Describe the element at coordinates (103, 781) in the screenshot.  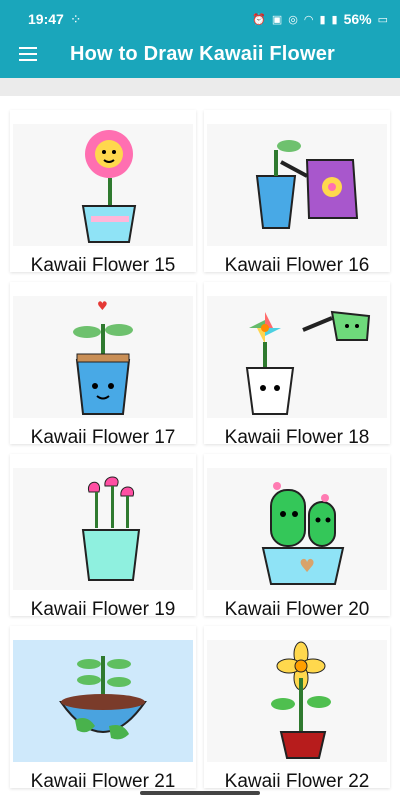
I see `flower-card-label: Kawaii Flower 21` at that location.